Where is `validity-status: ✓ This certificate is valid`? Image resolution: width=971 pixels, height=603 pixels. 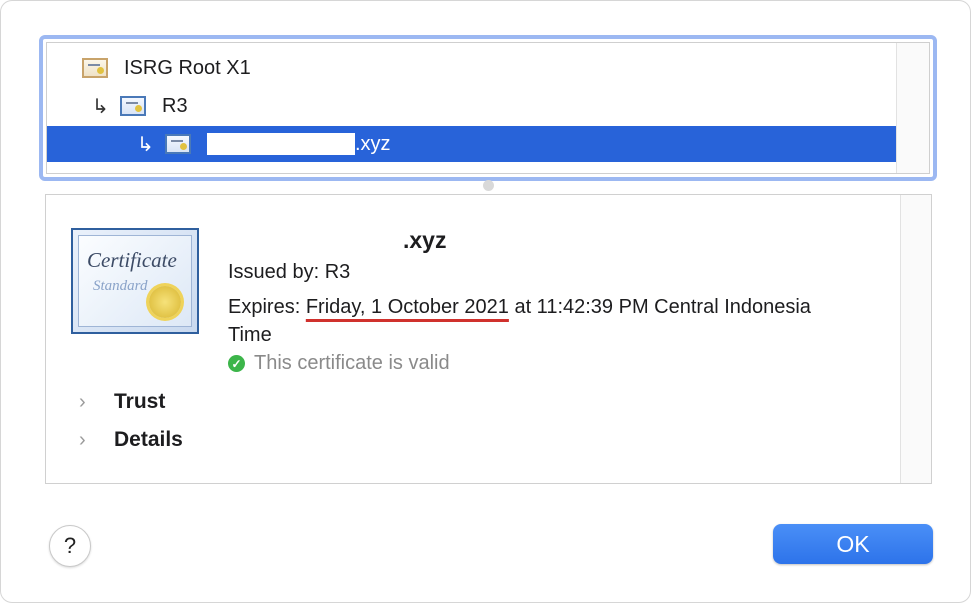
validity-status: ✓ This certificate is valid is located at coordinates (339, 363).